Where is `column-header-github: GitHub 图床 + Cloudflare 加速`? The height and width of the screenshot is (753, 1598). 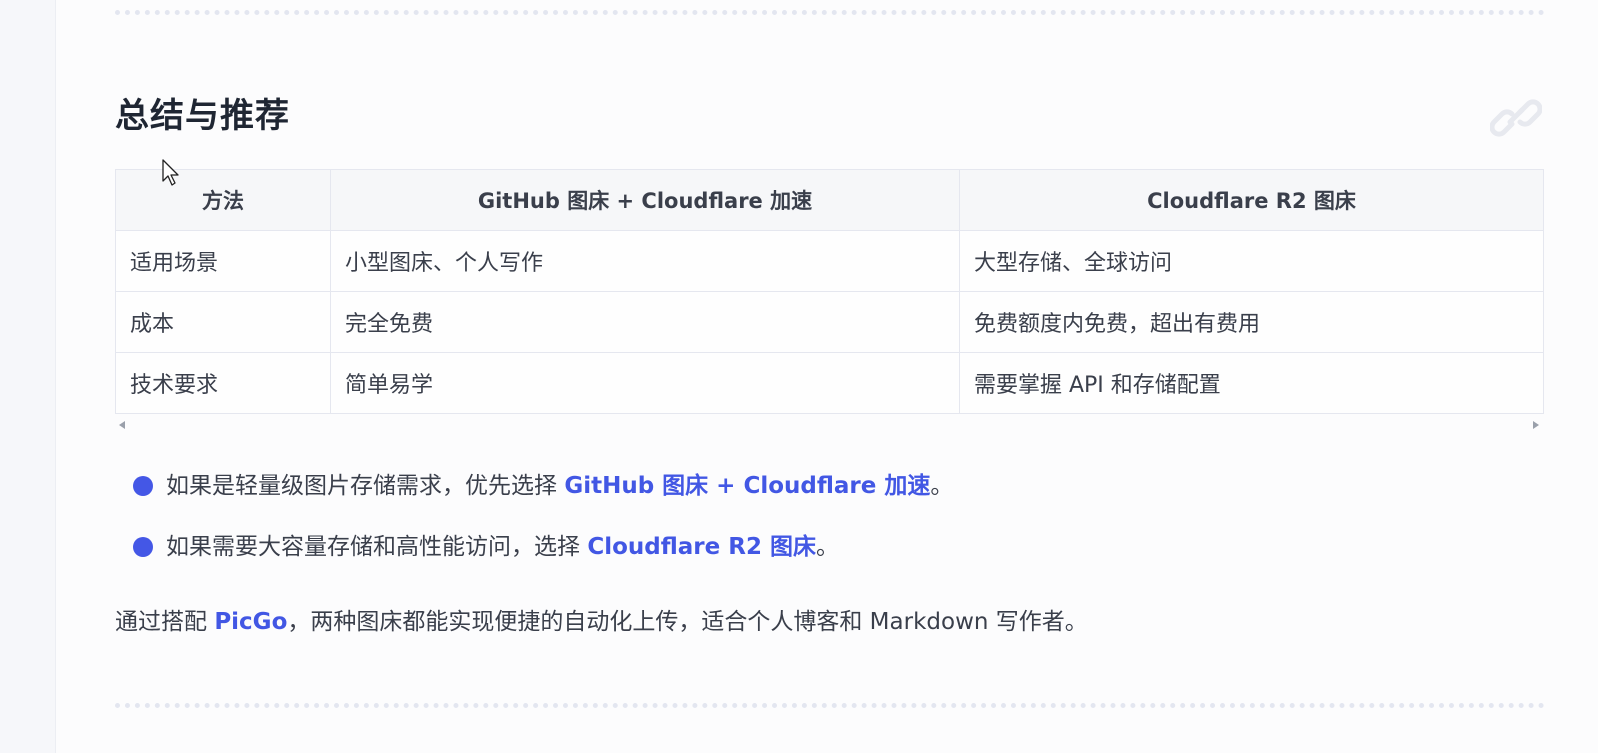 column-header-github: GitHub 图床 + Cloudflare 加速 is located at coordinates (645, 200).